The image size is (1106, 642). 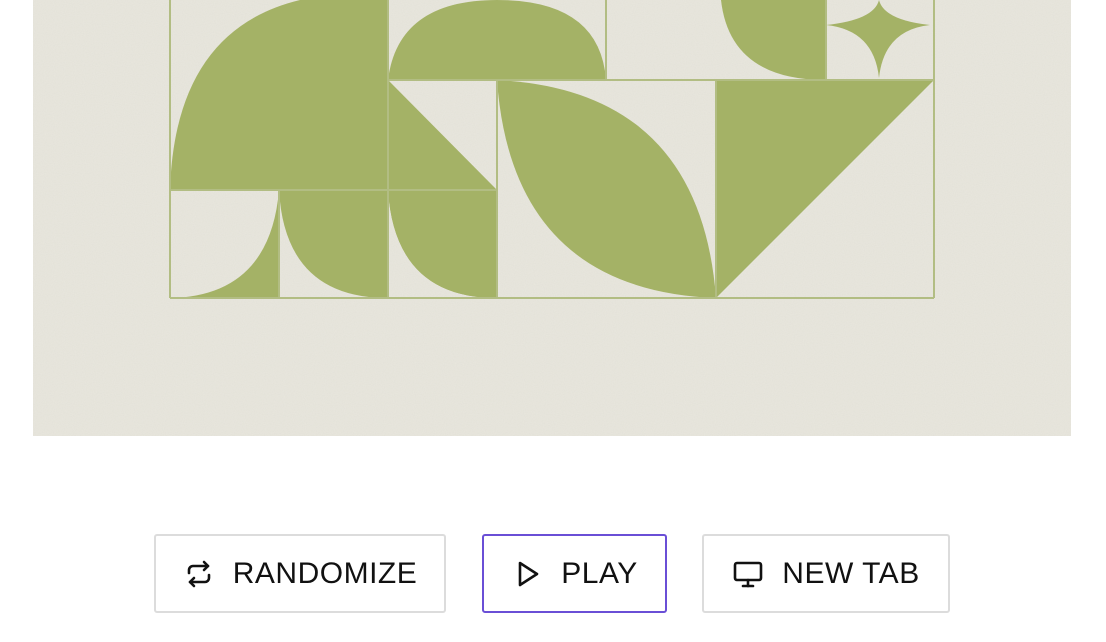 I want to click on new-tab-label: NEW TAB, so click(x=851, y=573).